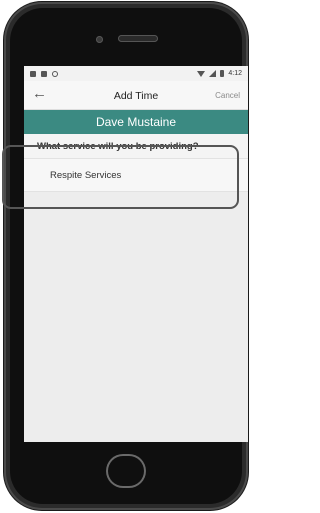  I want to click on sync-icon, so click(55, 74).